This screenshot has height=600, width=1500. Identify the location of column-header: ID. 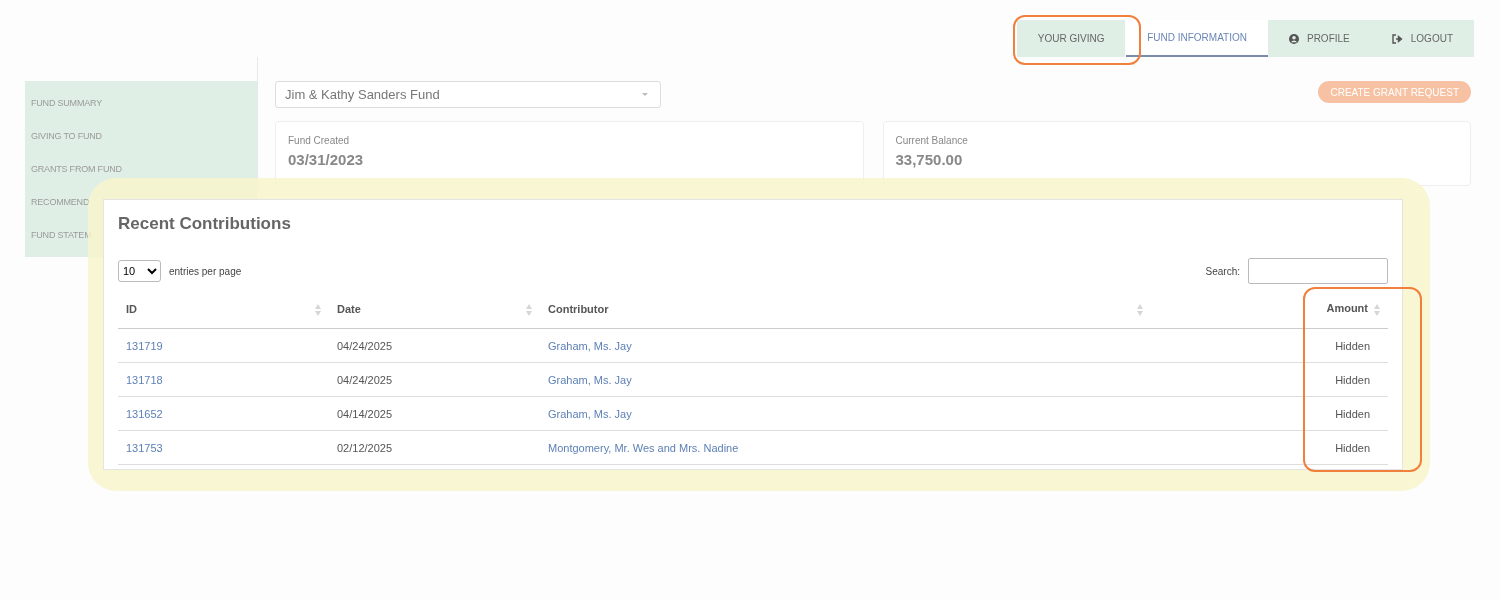
(131, 308).